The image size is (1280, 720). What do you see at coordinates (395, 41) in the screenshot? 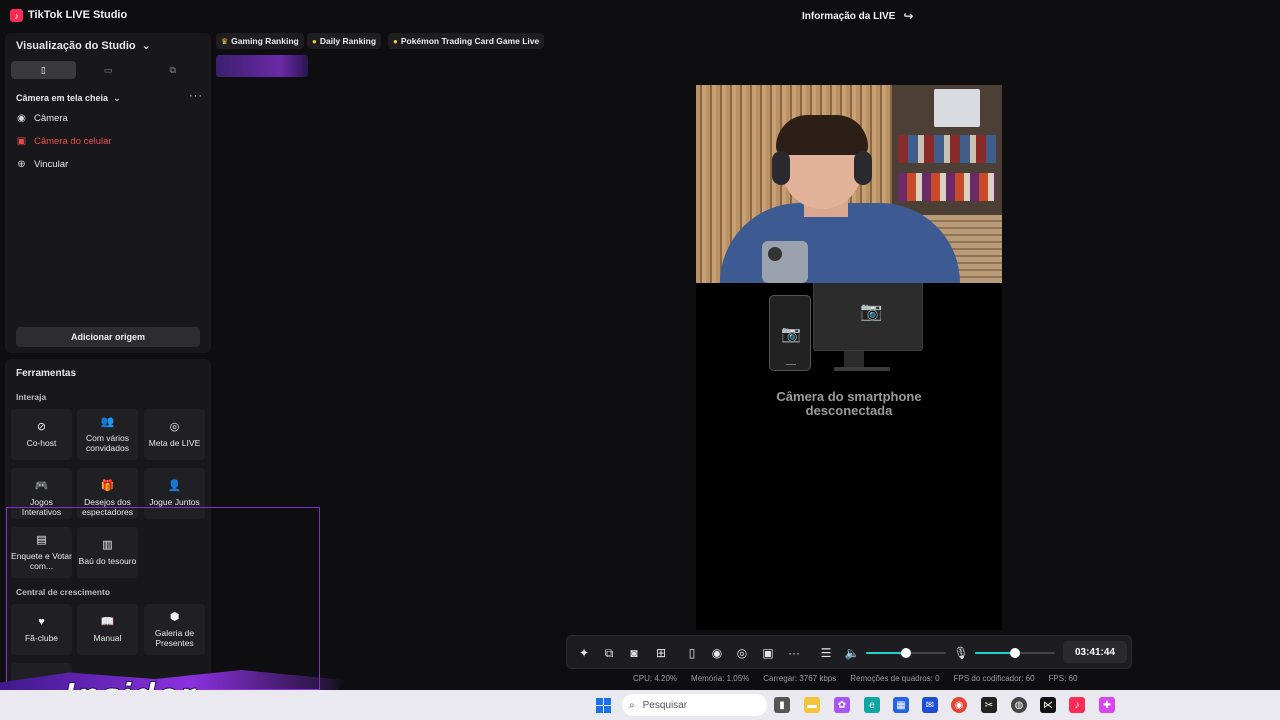
I see `coin-icon: ●` at bounding box center [395, 41].